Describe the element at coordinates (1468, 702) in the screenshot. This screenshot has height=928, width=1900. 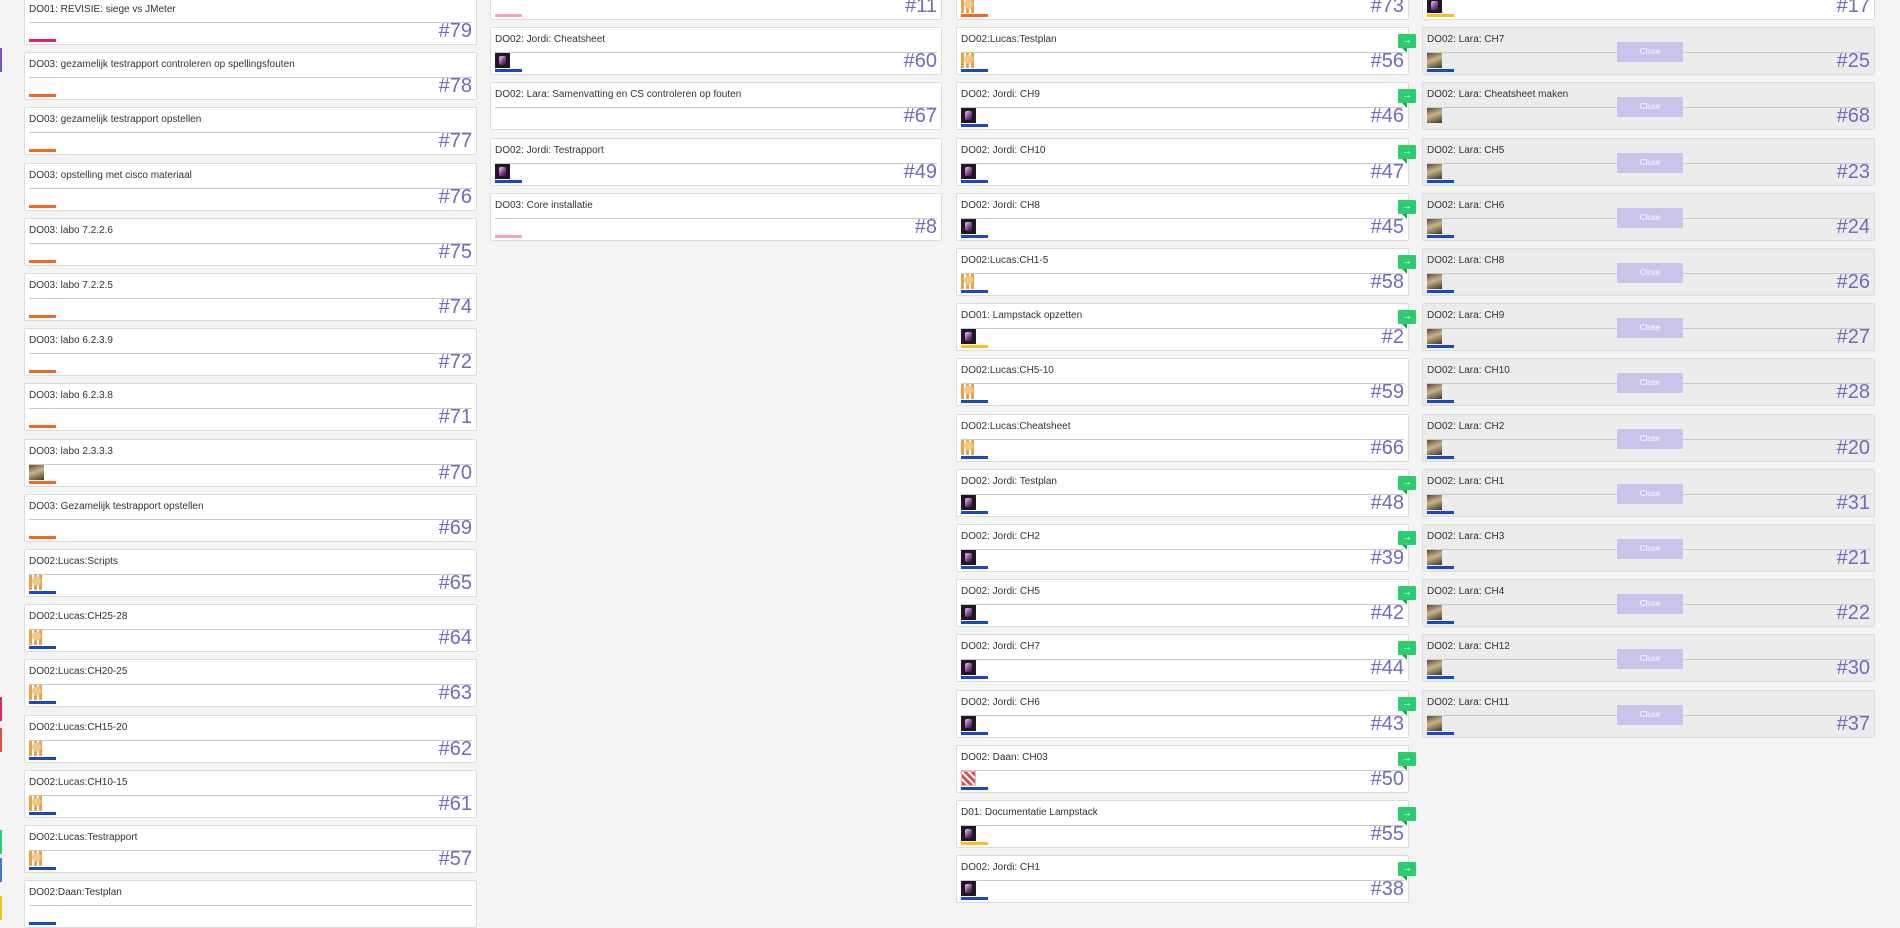
I see `issue-title: DO02: Lara: CH11` at that location.